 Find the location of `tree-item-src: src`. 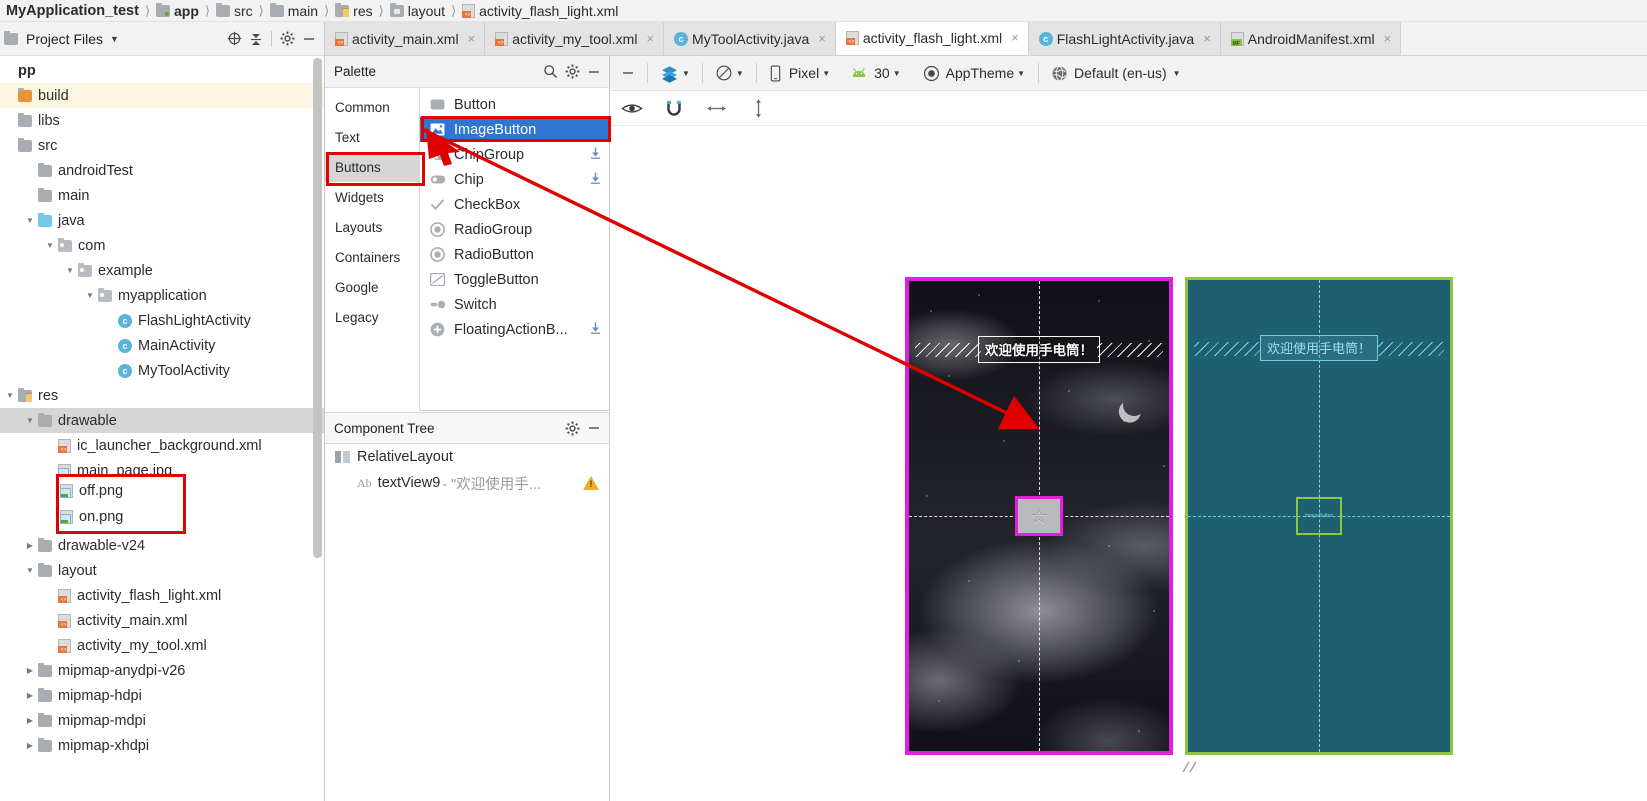

tree-item-src: src is located at coordinates (162, 145).